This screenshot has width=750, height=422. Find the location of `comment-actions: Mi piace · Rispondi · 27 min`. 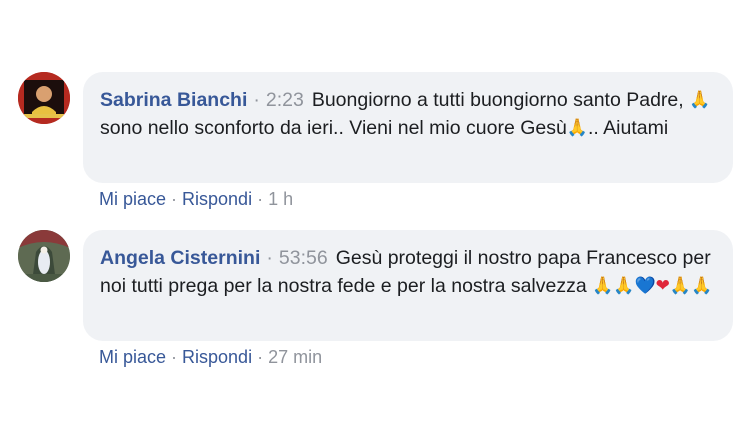

comment-actions: Mi piace · Rispondi · 27 min is located at coordinates (210, 357).